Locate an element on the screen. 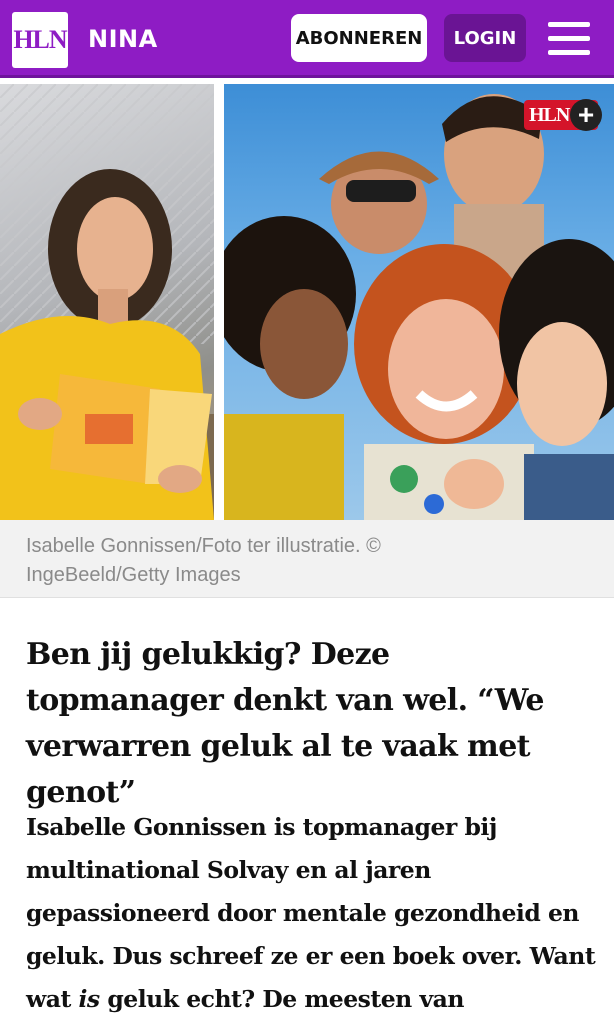 This screenshot has height=1024, width=614. section-title: NINA is located at coordinates (123, 39).